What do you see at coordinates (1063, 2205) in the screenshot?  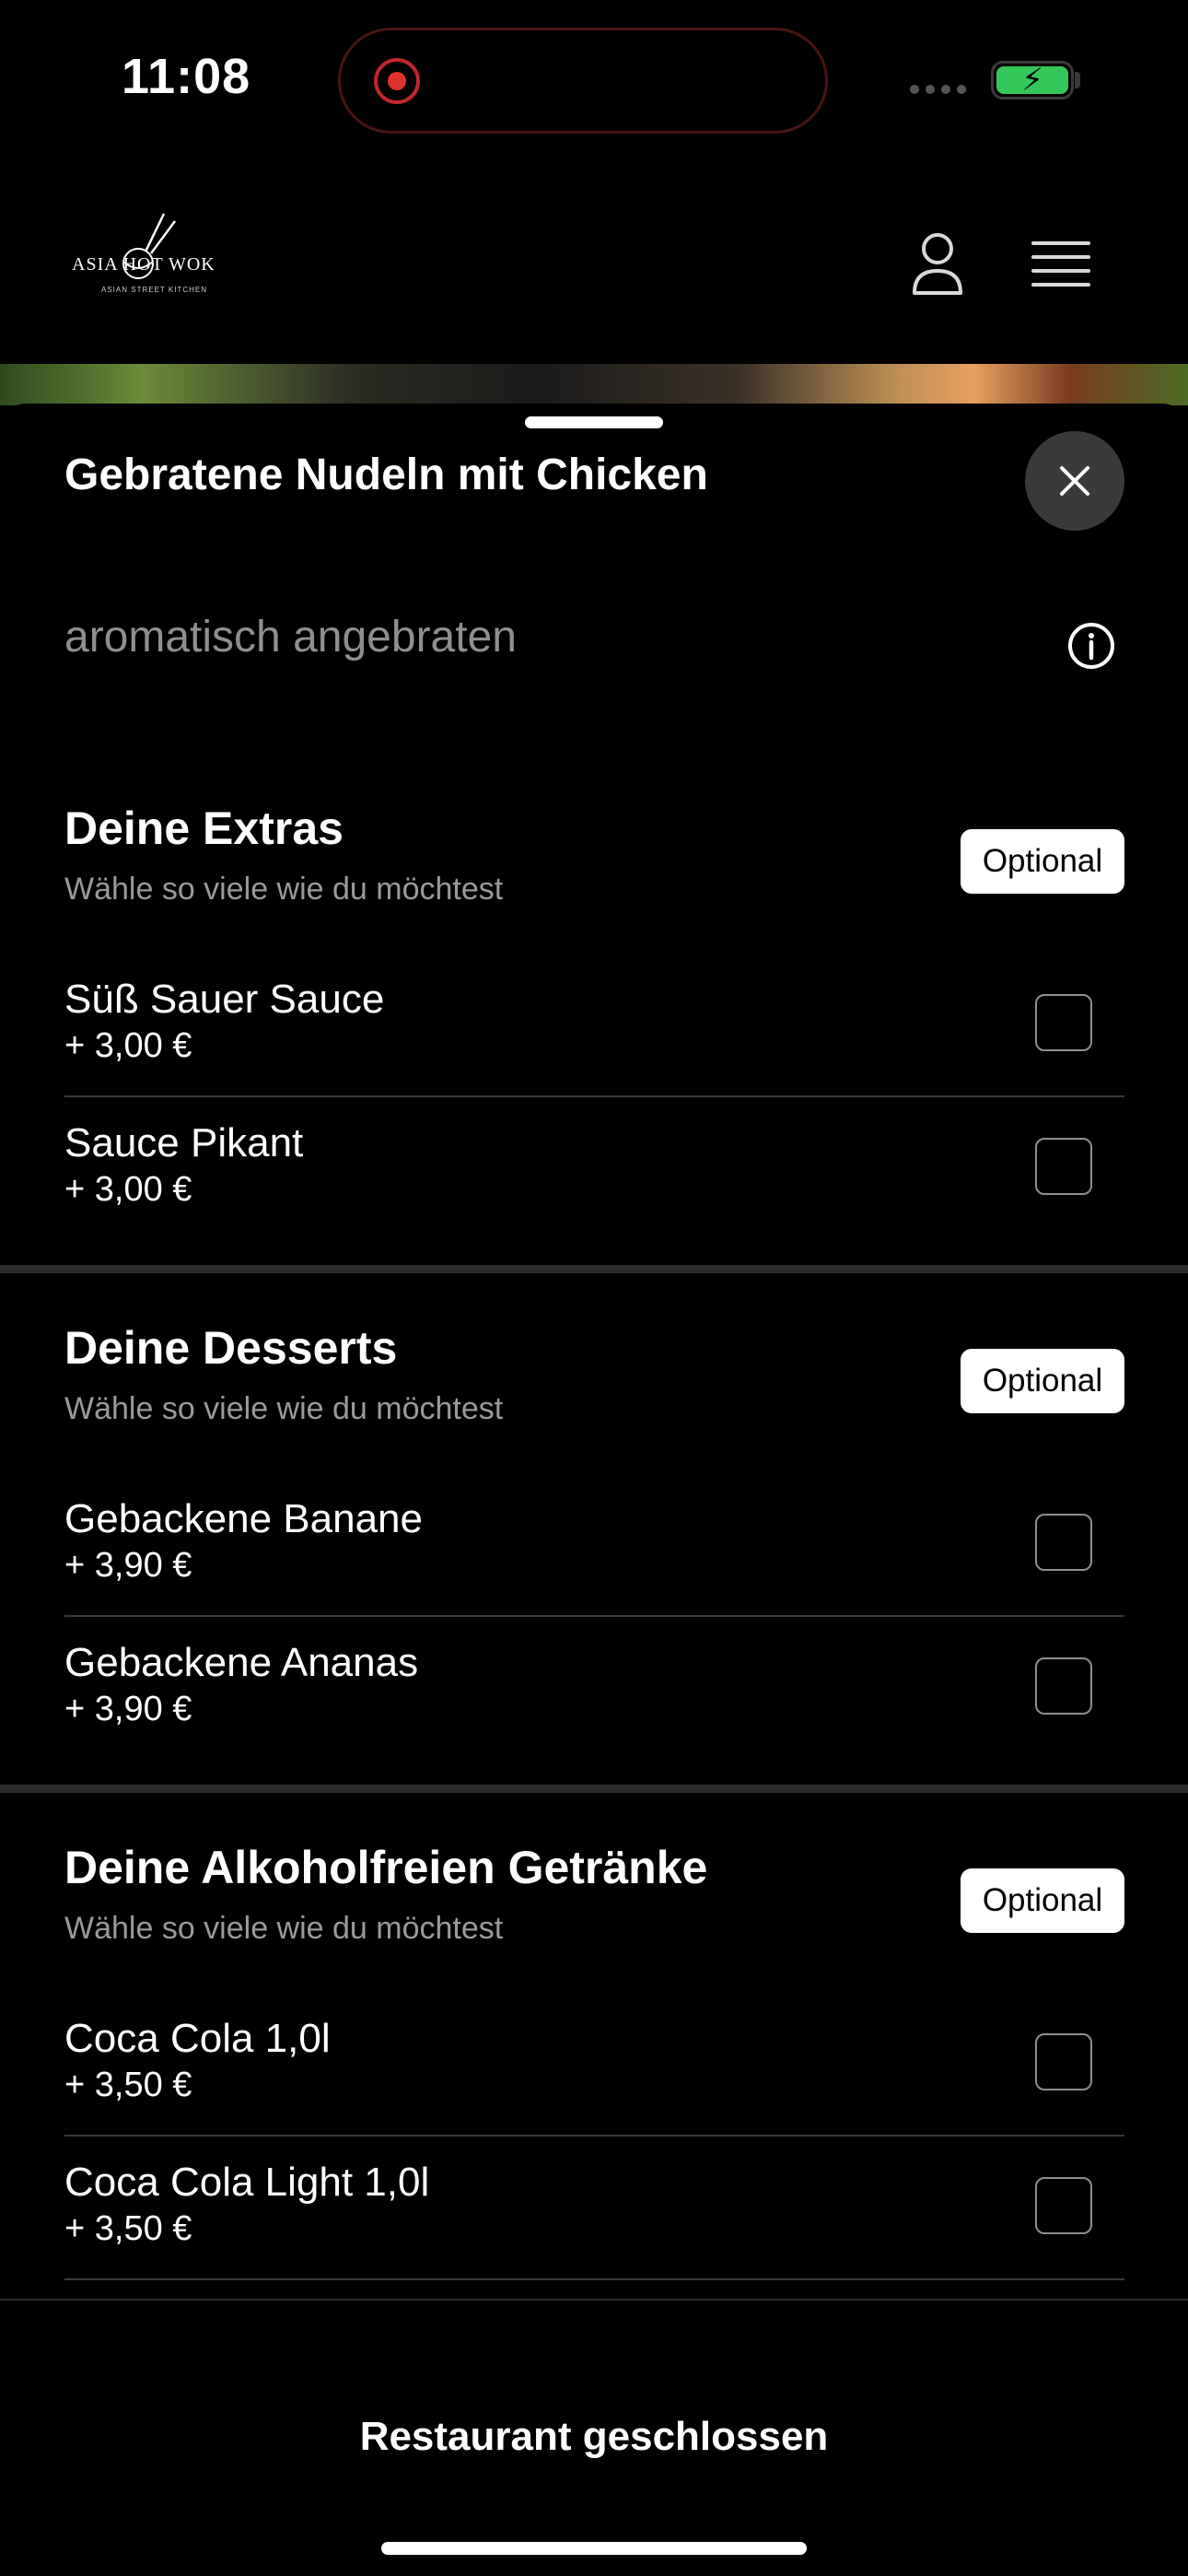 I see `option-checkbox-coca-cola-light` at bounding box center [1063, 2205].